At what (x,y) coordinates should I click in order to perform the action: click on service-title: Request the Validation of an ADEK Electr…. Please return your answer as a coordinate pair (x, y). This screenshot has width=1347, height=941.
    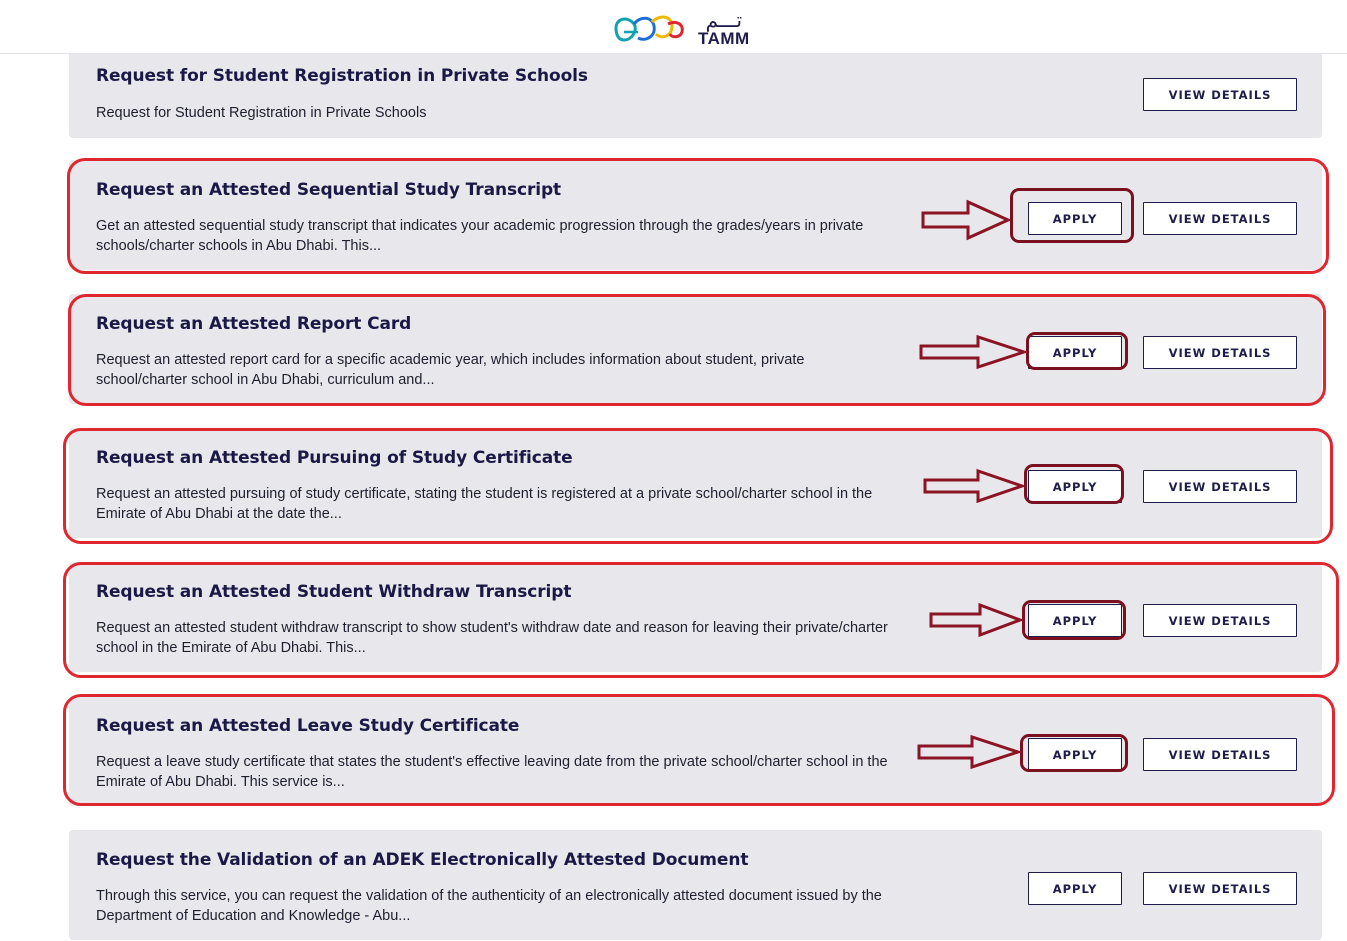
    Looking at the image, I should click on (422, 860).